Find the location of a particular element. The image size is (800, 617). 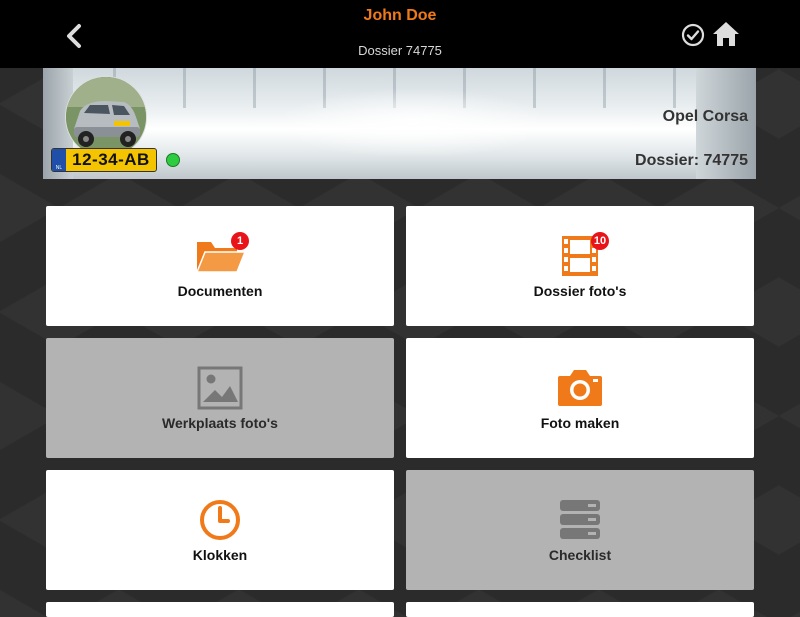

status-indicator is located at coordinates (173, 160).